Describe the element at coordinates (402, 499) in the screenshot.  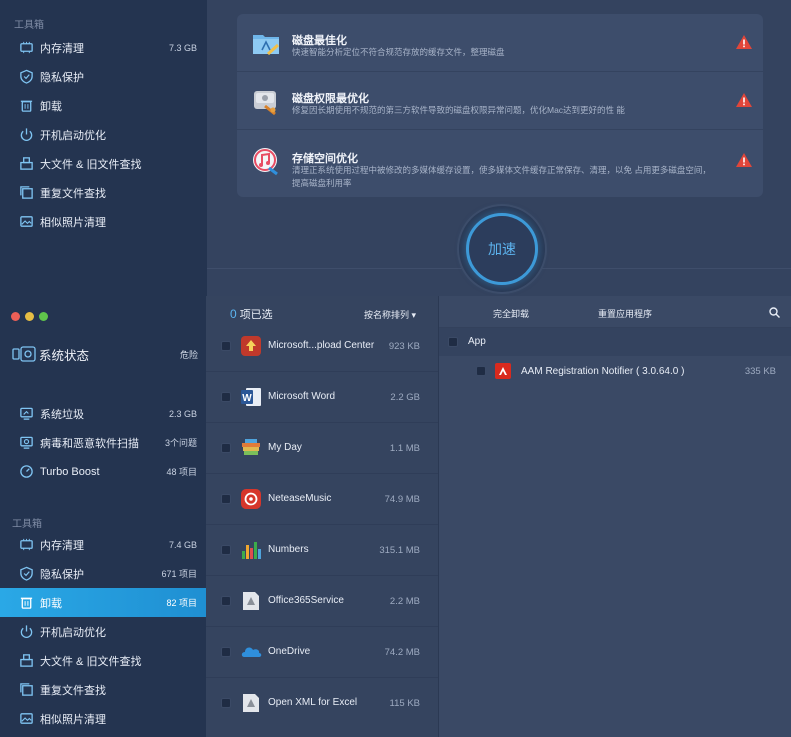
I see `app-size: 74.9 MB` at that location.